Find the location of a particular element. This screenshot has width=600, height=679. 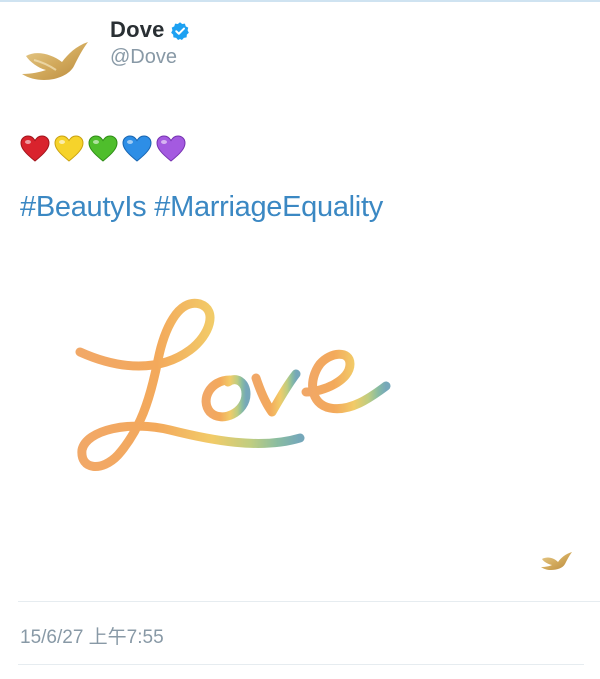

blue-heart-icon is located at coordinates (137, 148).